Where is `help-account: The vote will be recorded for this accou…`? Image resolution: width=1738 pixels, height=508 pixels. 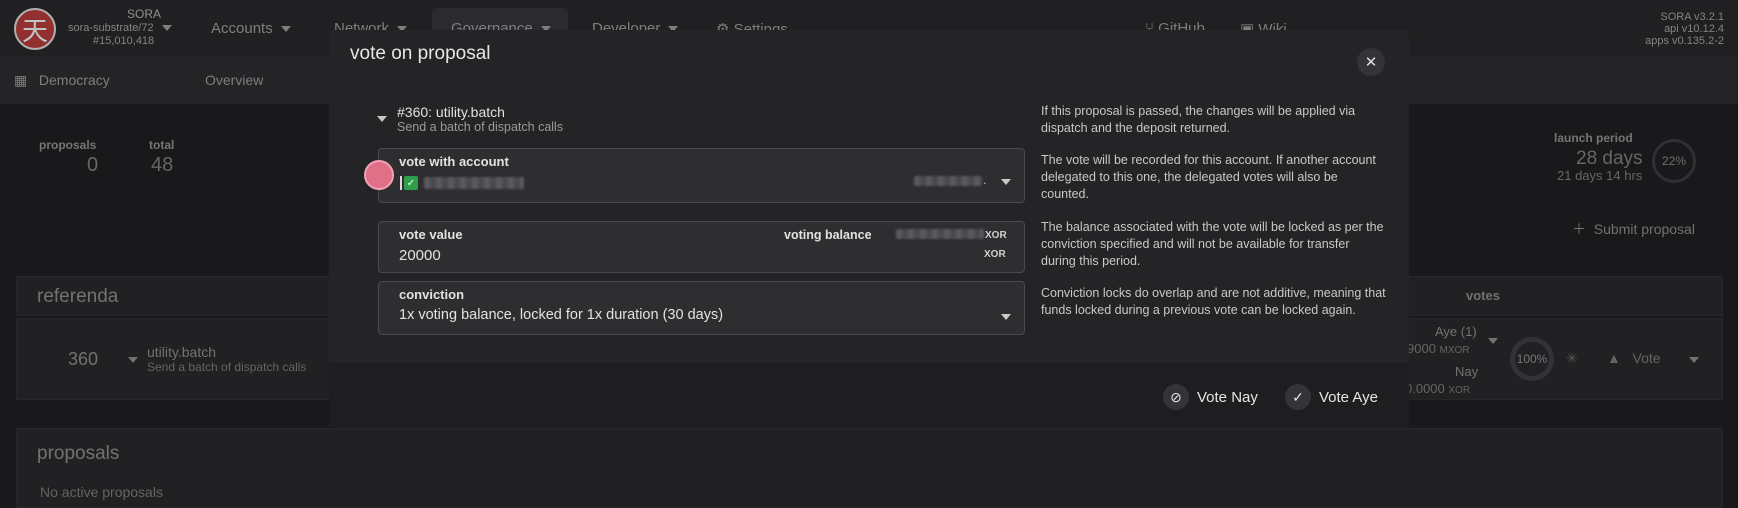 help-account: The vote will be recorded for this accou… is located at coordinates (1208, 177).